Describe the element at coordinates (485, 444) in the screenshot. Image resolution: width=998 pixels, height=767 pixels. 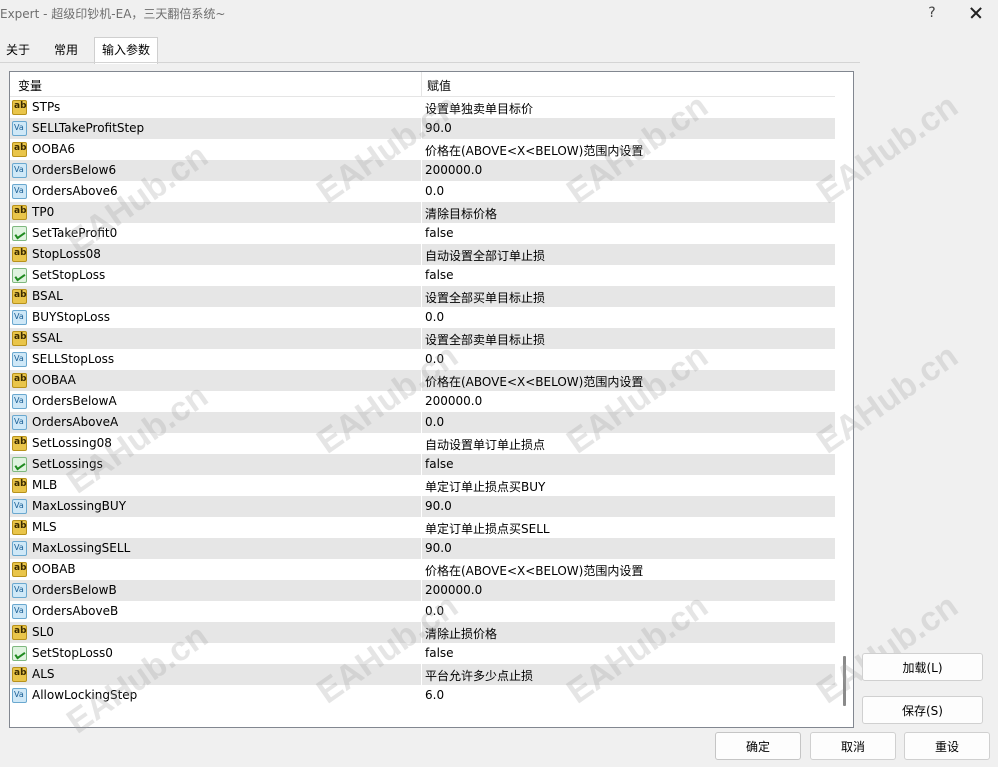
I see `parameter-value: 自动设置单订单止损点` at that location.